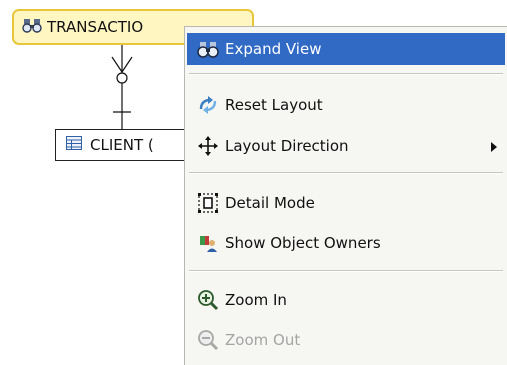 This screenshot has width=507, height=365. I want to click on refresh-arrows-icon, so click(208, 105).